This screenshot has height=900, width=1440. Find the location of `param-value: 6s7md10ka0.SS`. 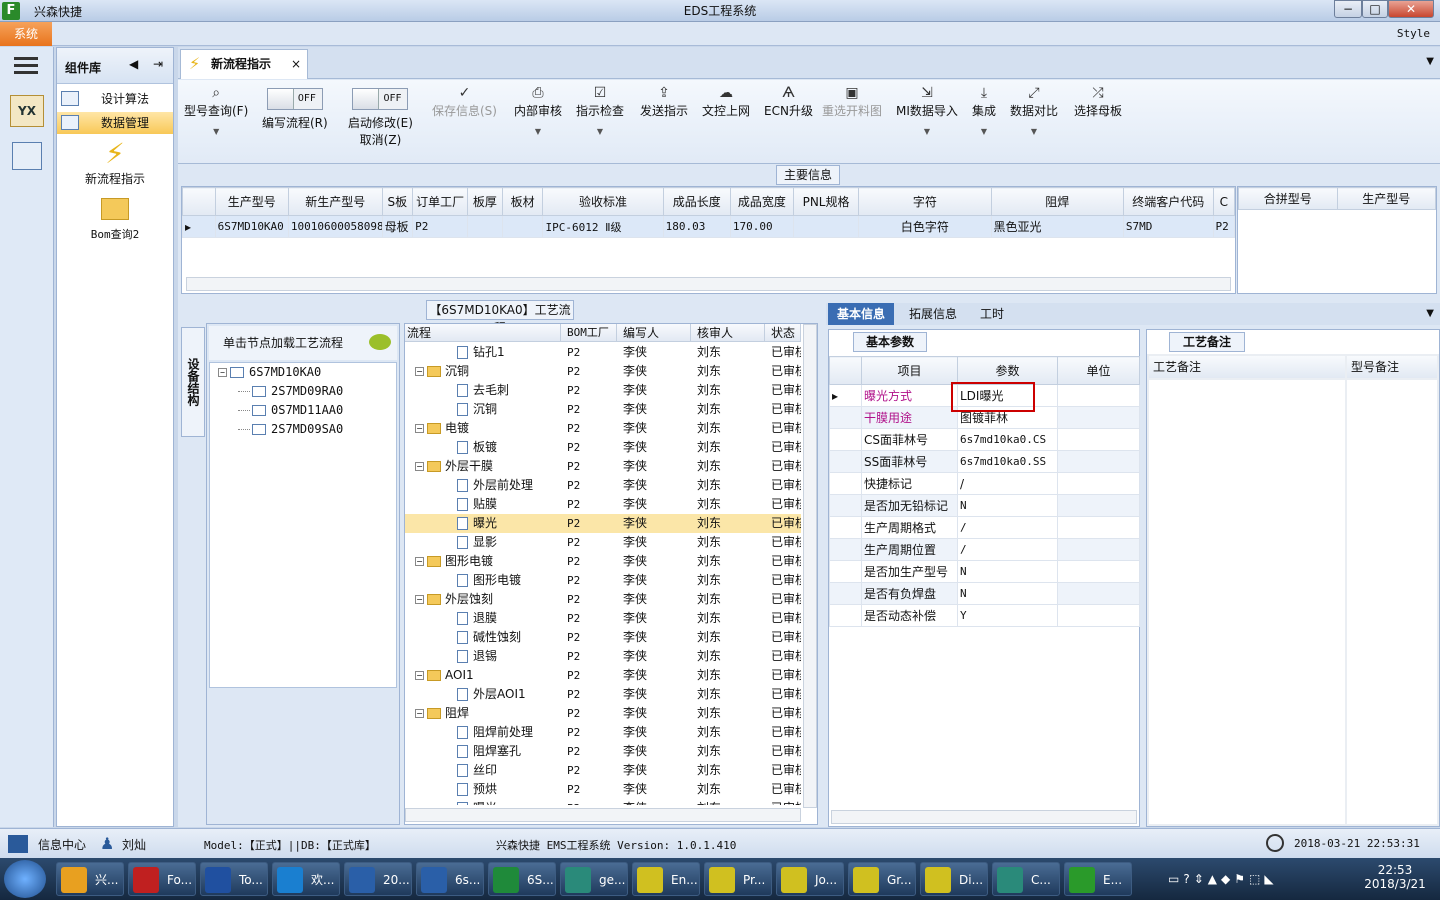

param-value: 6s7md10ka0.SS is located at coordinates (1007, 461).